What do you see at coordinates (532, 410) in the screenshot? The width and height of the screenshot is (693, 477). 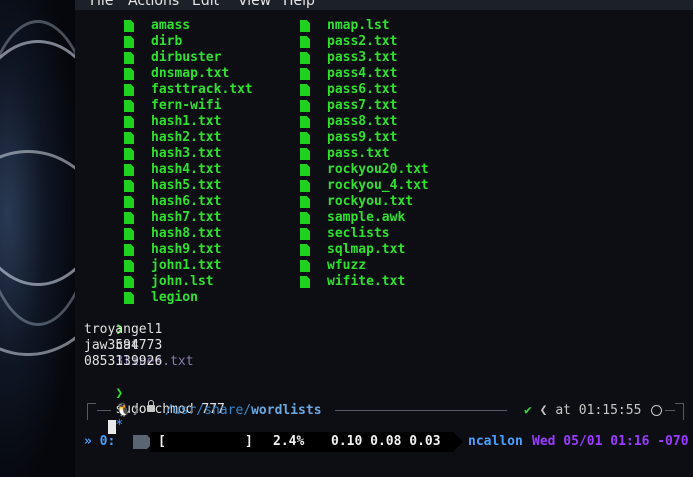 I see `status-ok-icon: ✔` at bounding box center [532, 410].